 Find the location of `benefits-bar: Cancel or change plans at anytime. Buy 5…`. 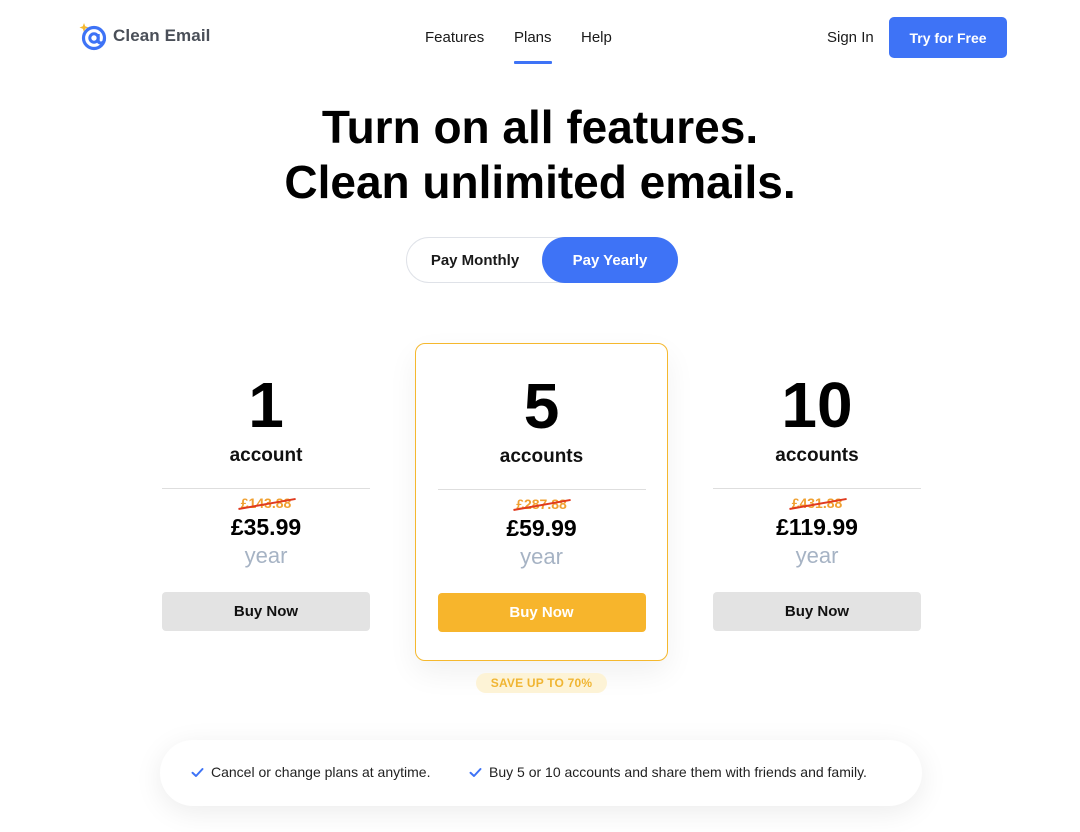

benefits-bar: Cancel or change plans at anytime. Buy 5… is located at coordinates (541, 773).